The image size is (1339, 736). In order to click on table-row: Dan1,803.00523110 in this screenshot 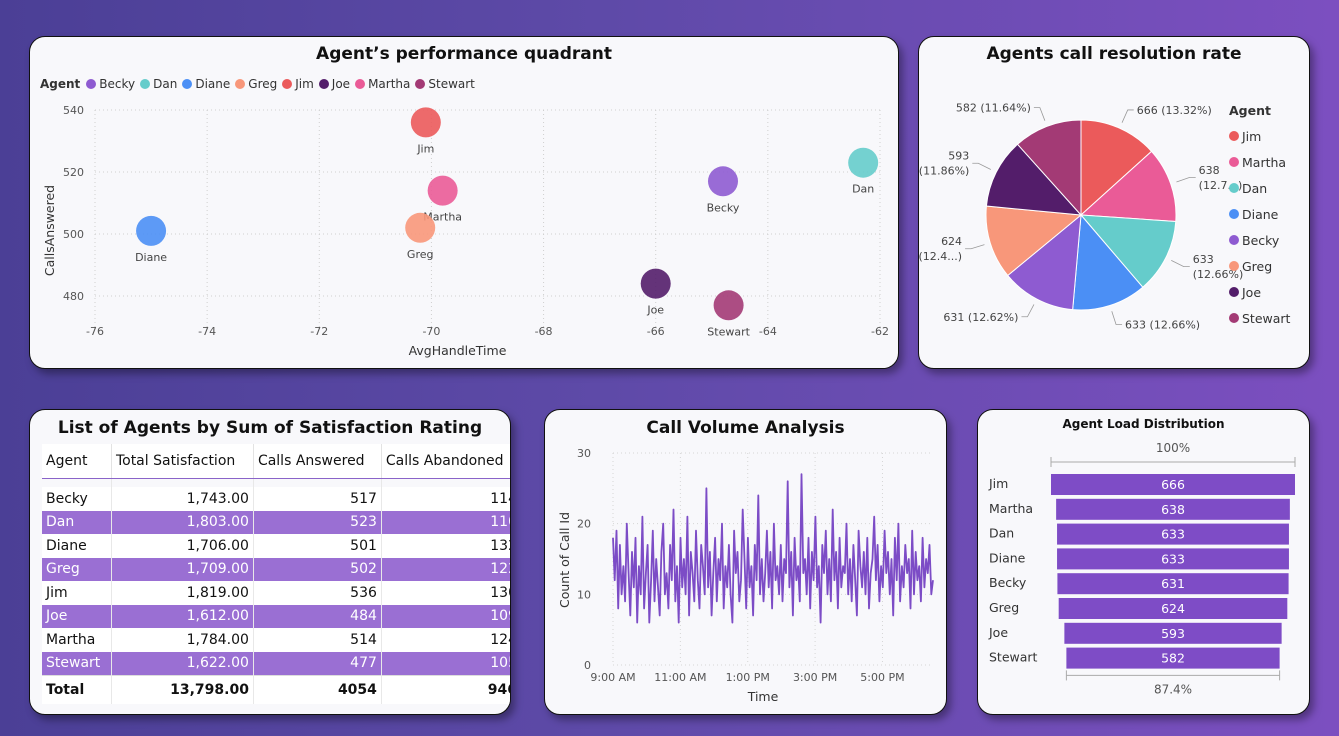, I will do `click(276, 522)`.